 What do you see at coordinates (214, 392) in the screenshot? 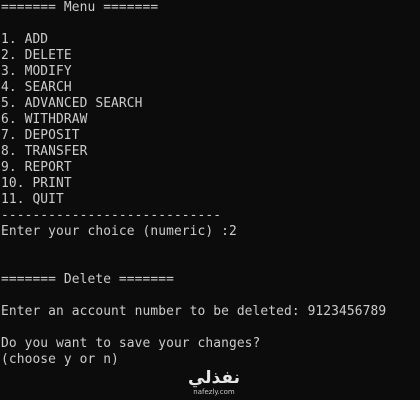
I see `watermark-latin: nafezly.com` at bounding box center [214, 392].